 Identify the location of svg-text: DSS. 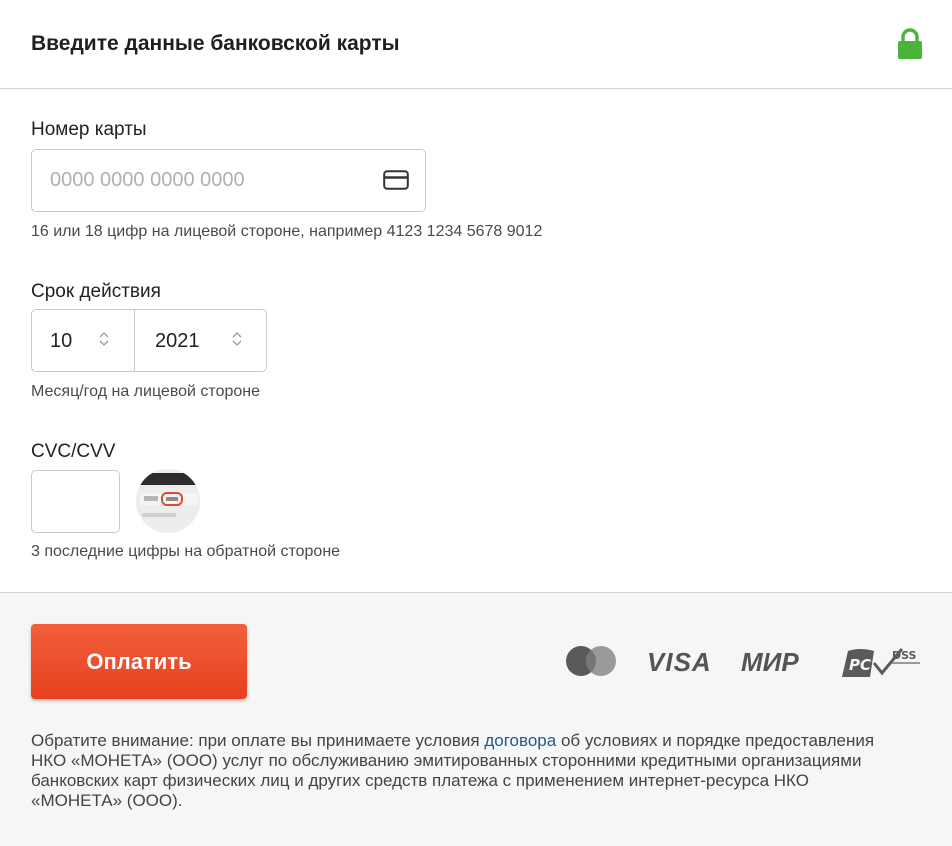
(904, 655).